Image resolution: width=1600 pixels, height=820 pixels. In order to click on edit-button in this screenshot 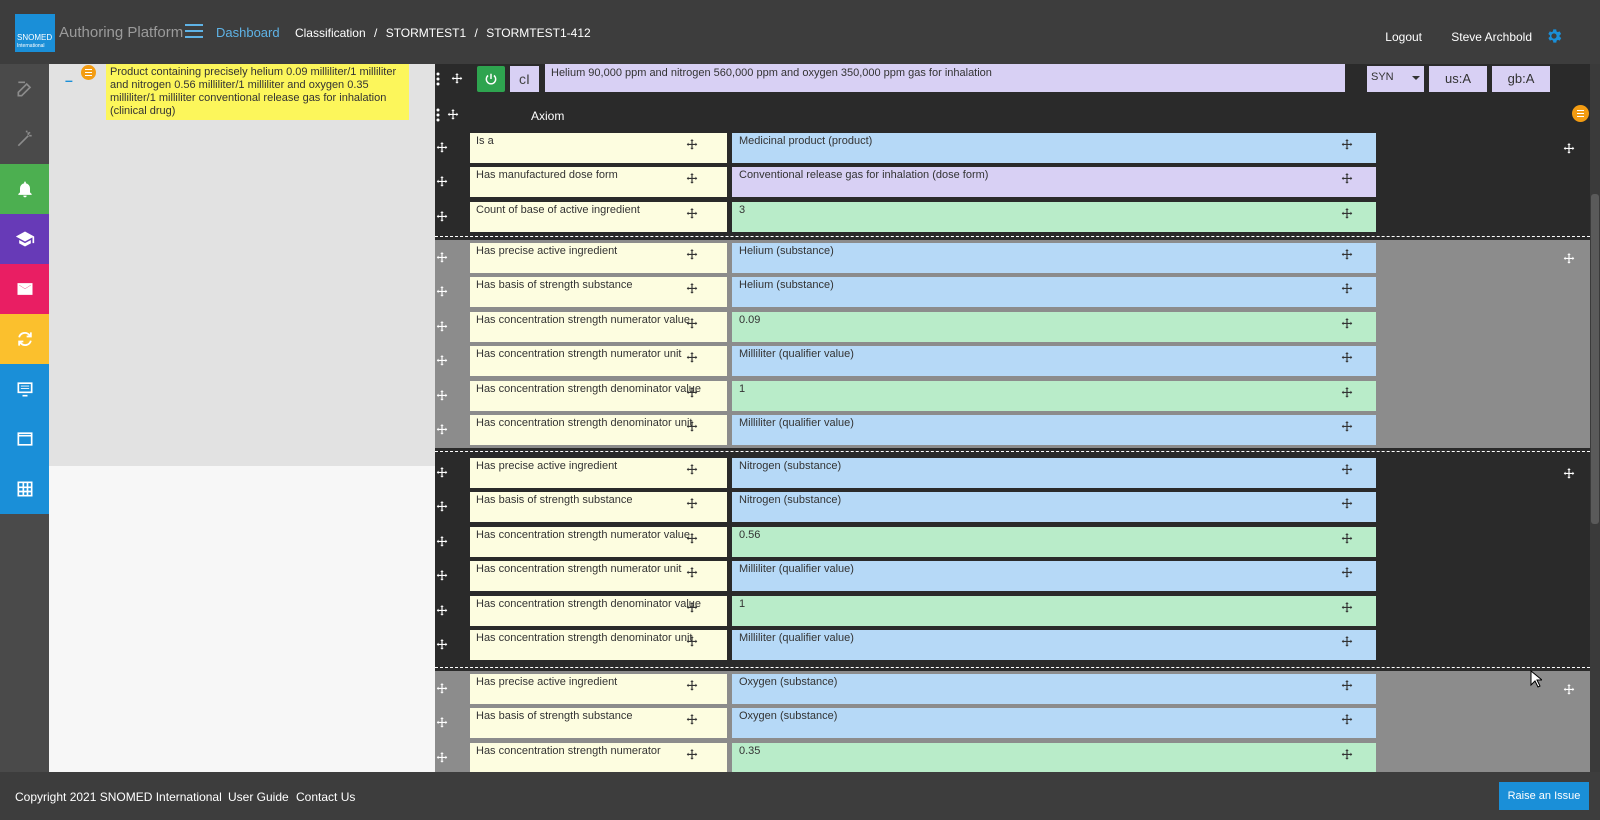, I will do `click(24, 89)`.